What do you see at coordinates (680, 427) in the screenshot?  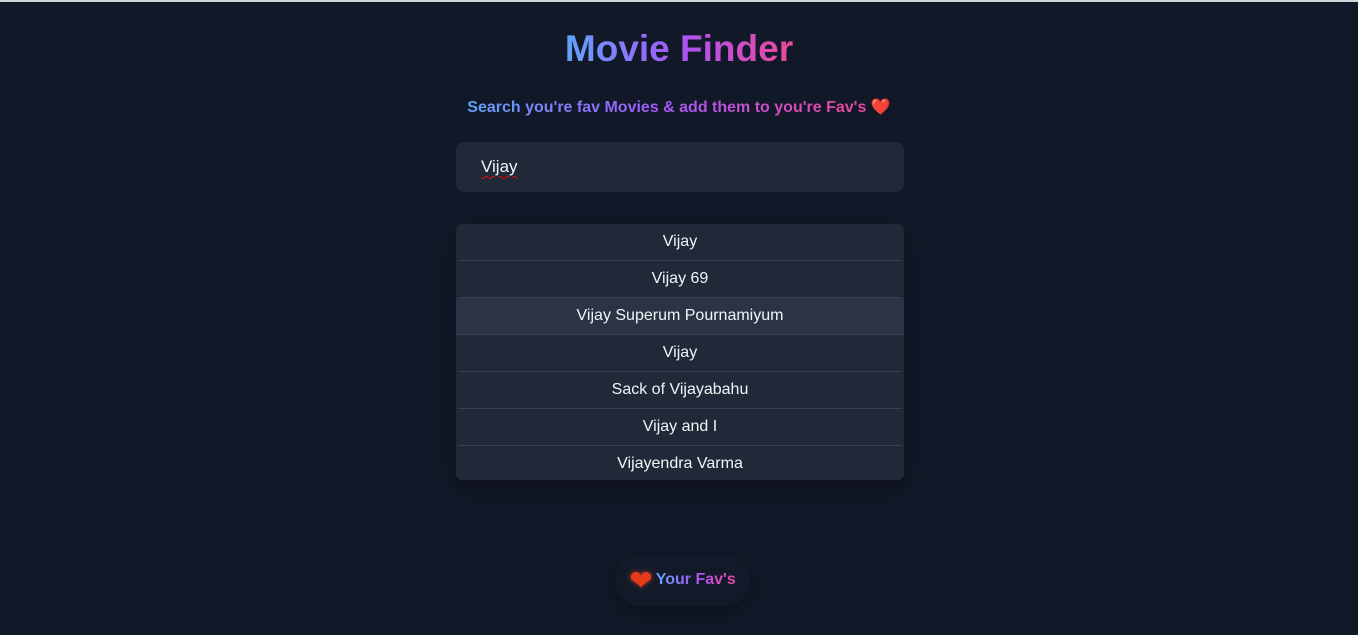 I see `result-item: Vijay and I` at bounding box center [680, 427].